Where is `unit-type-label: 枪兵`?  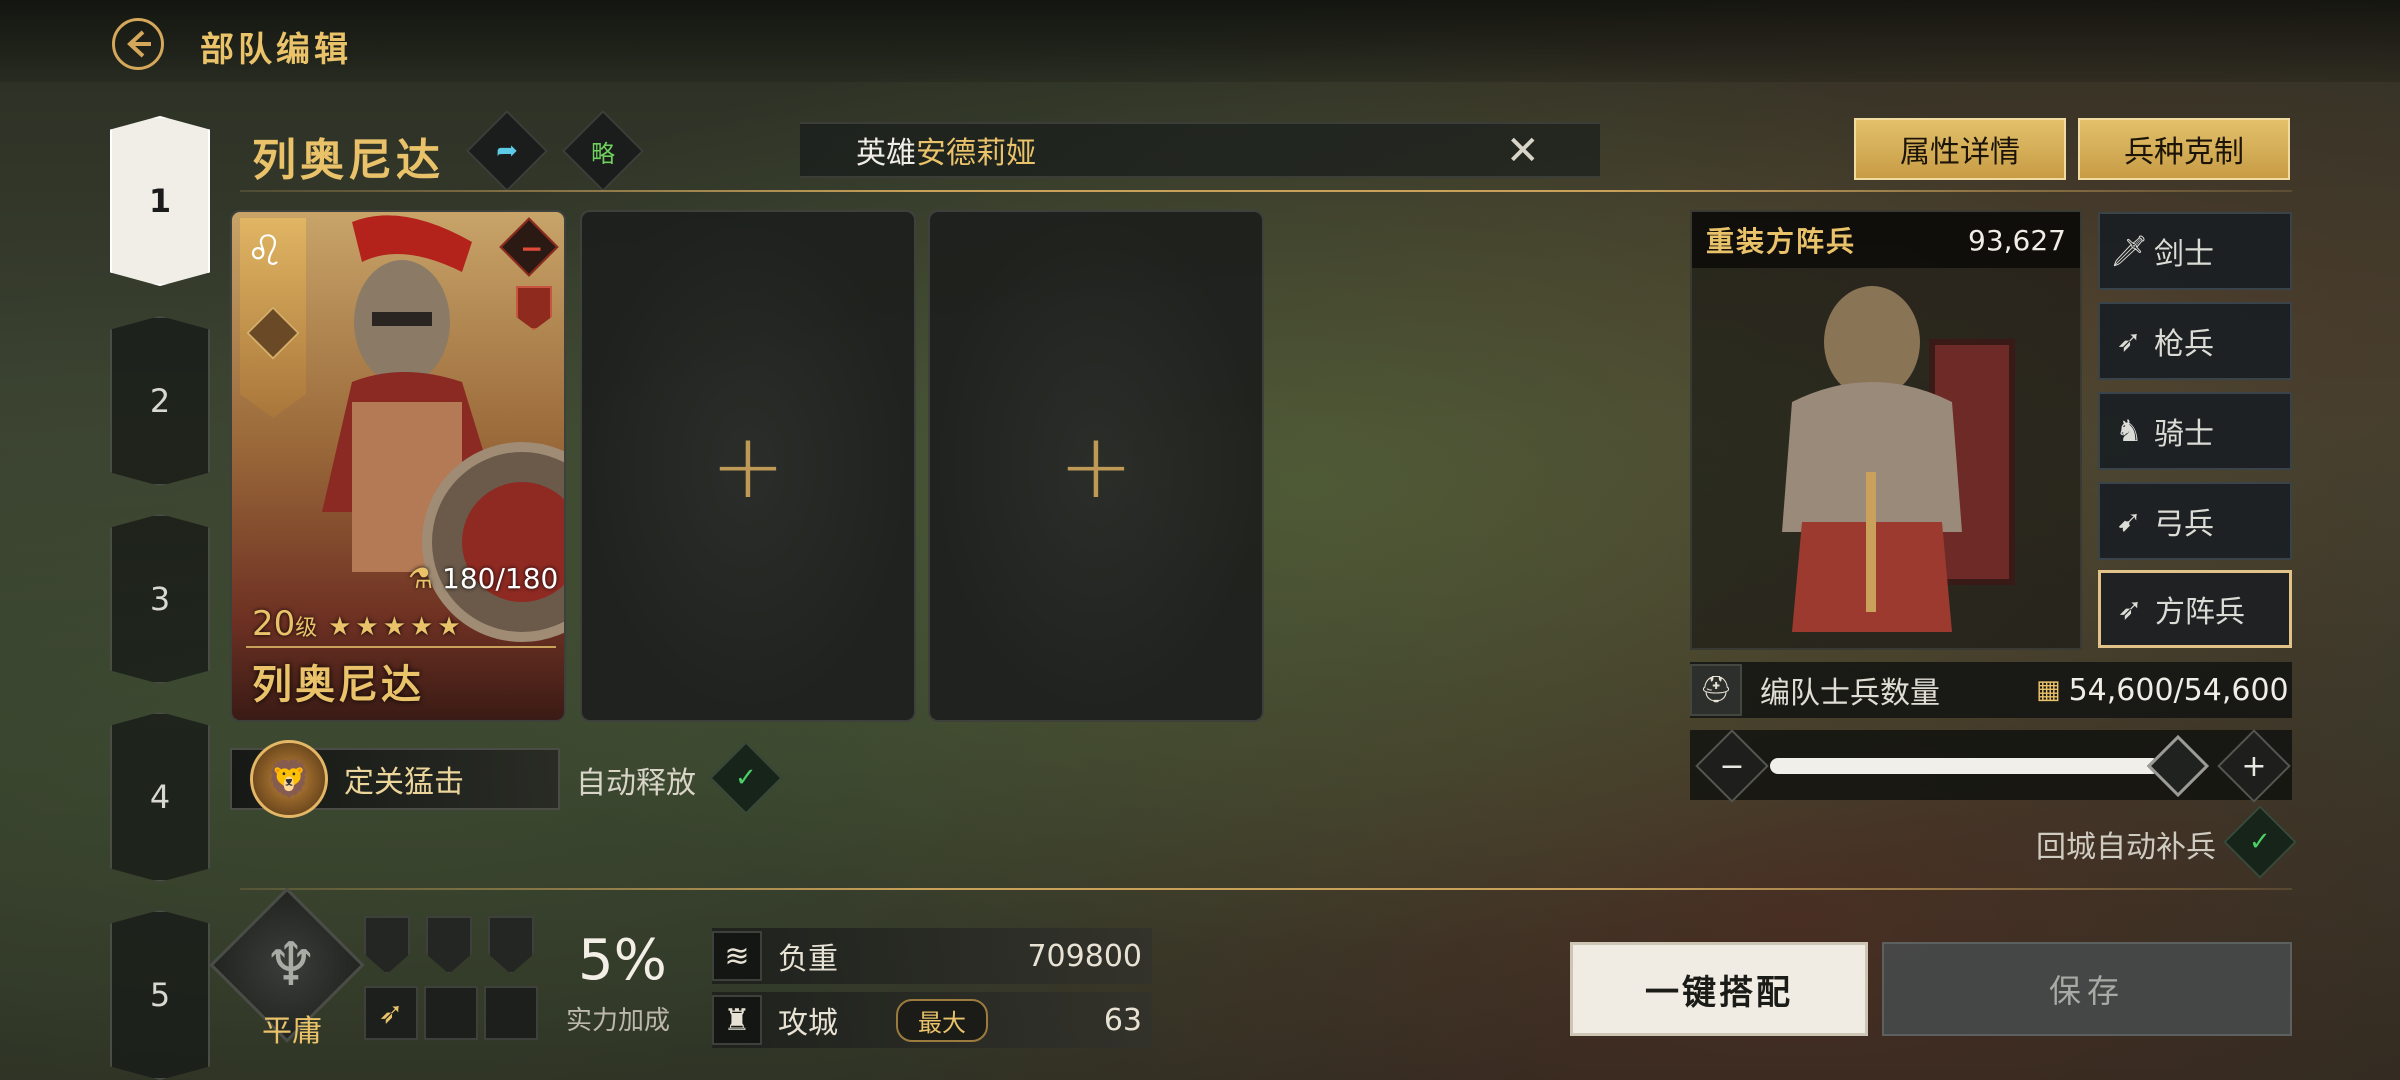
unit-type-label: 枪兵 is located at coordinates (2184, 344).